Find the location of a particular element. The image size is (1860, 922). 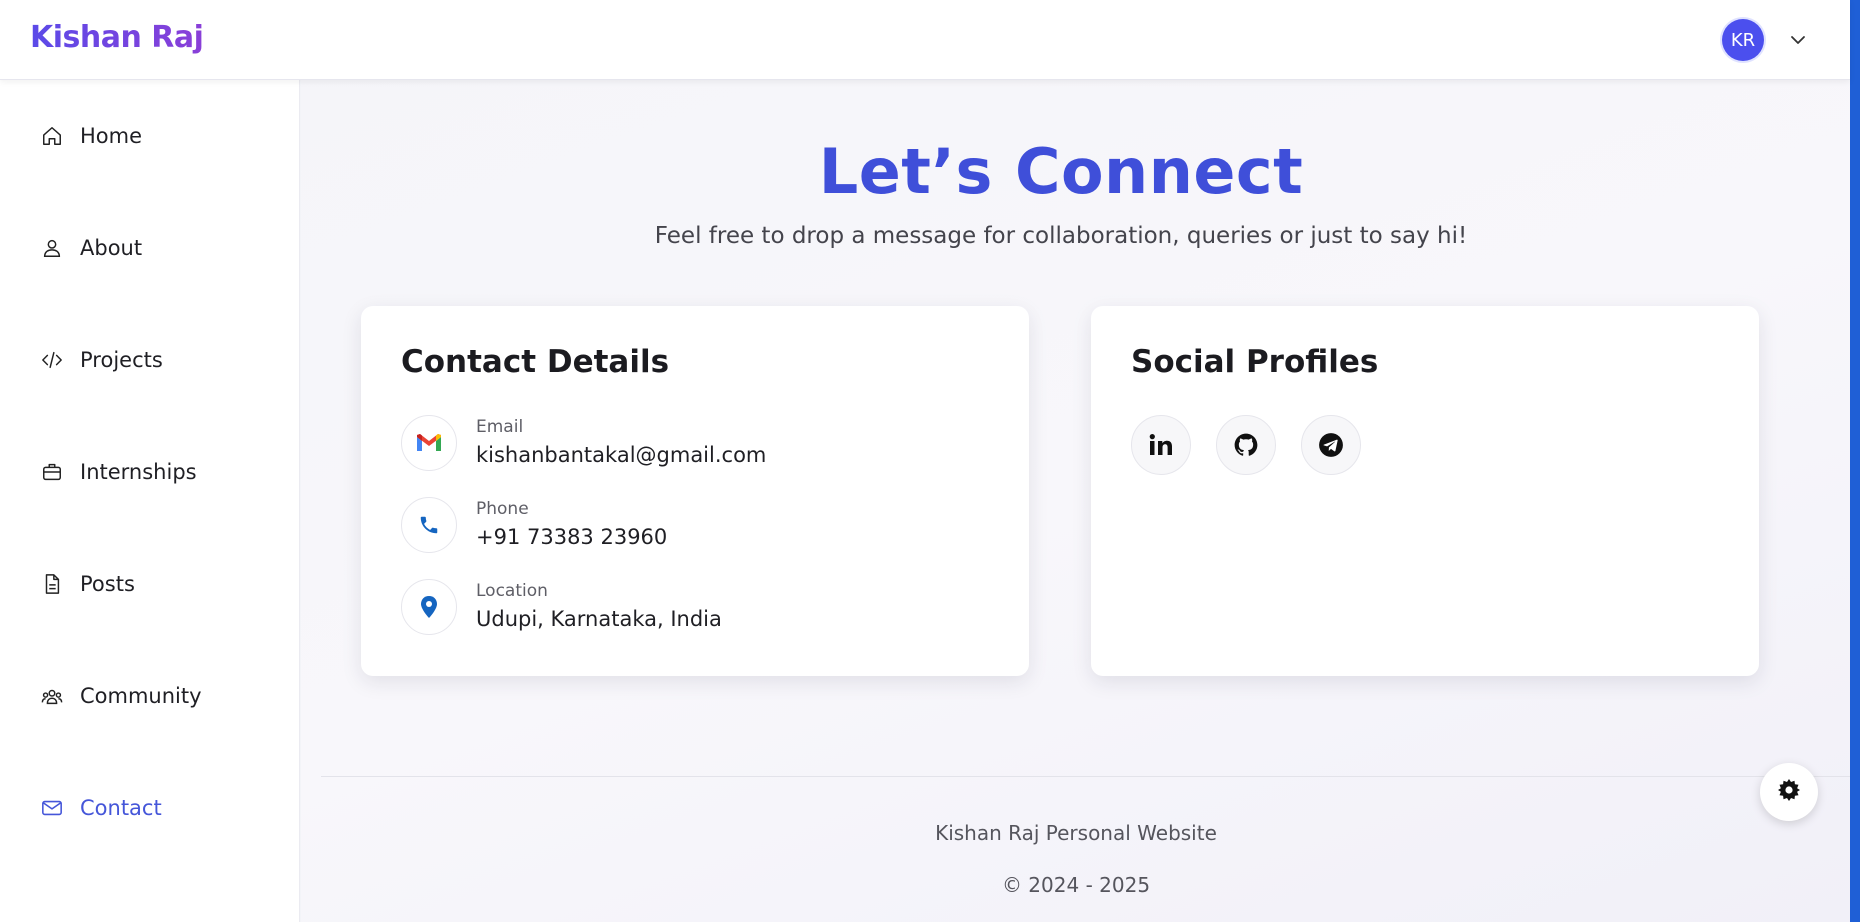

contact-email: Email kishanbantakal@gmail.com is located at coordinates (701, 444).